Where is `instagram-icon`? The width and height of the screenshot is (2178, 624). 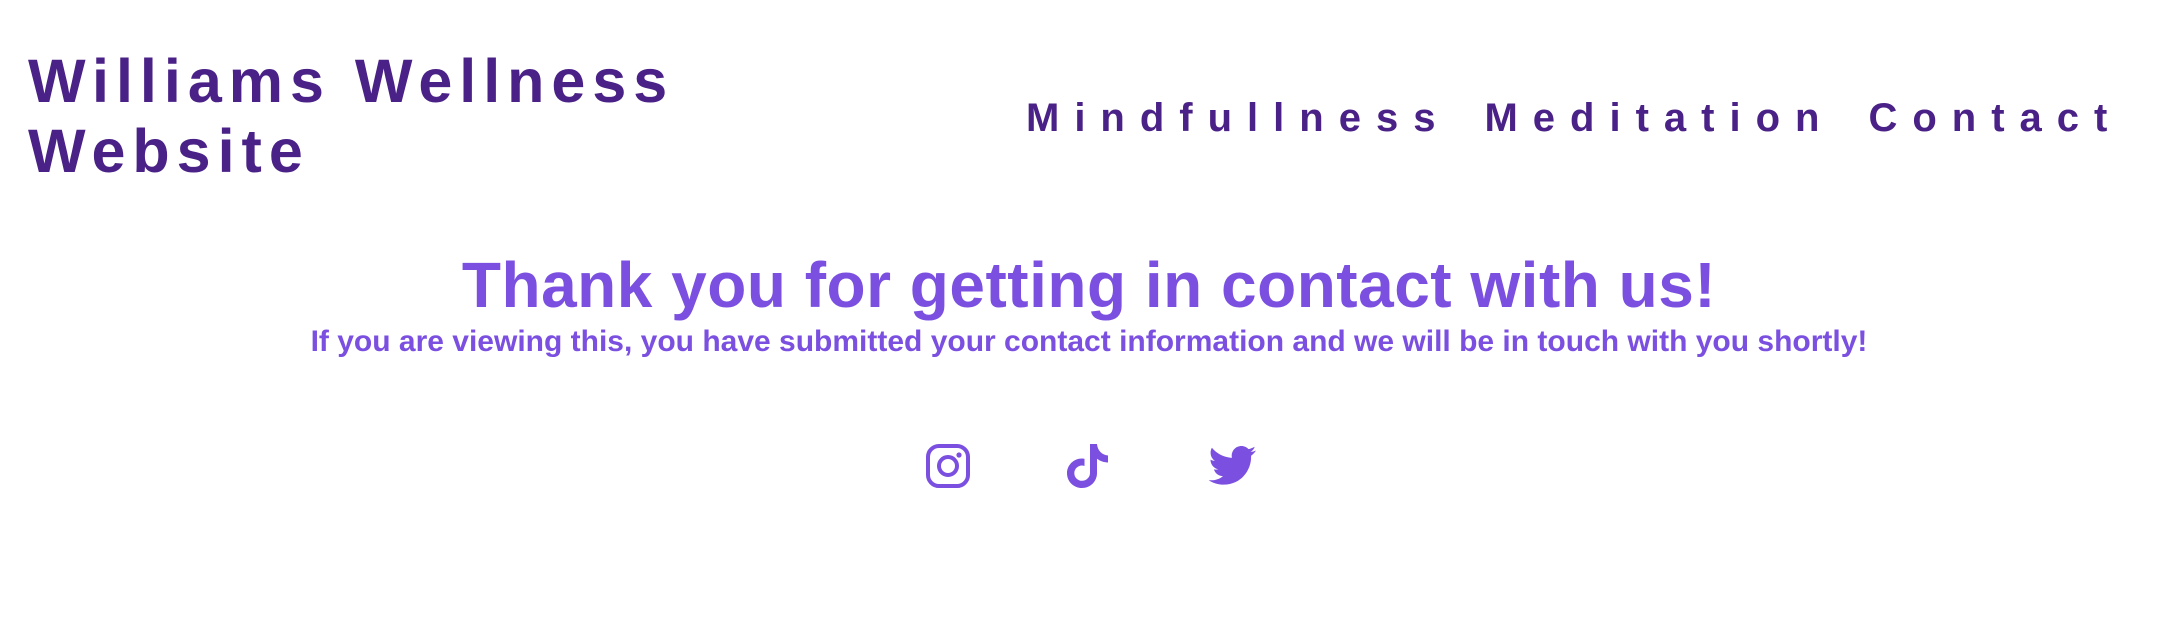
instagram-icon is located at coordinates (948, 466).